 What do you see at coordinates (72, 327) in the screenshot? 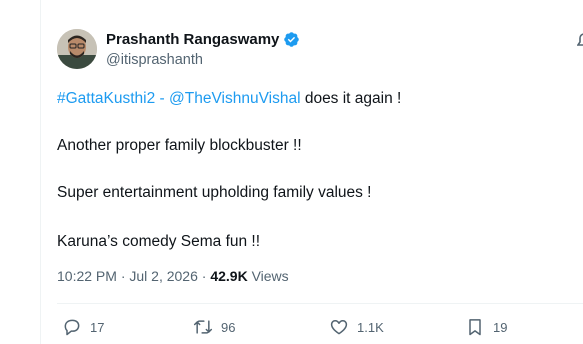
I see `reply-icon` at bounding box center [72, 327].